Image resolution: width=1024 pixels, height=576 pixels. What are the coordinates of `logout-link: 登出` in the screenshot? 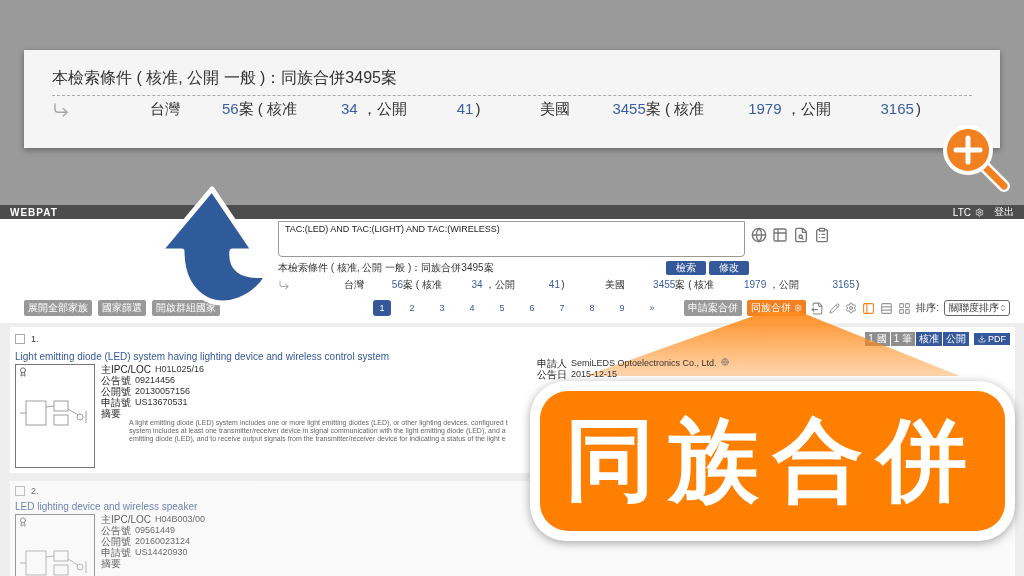 It's located at (1004, 212).